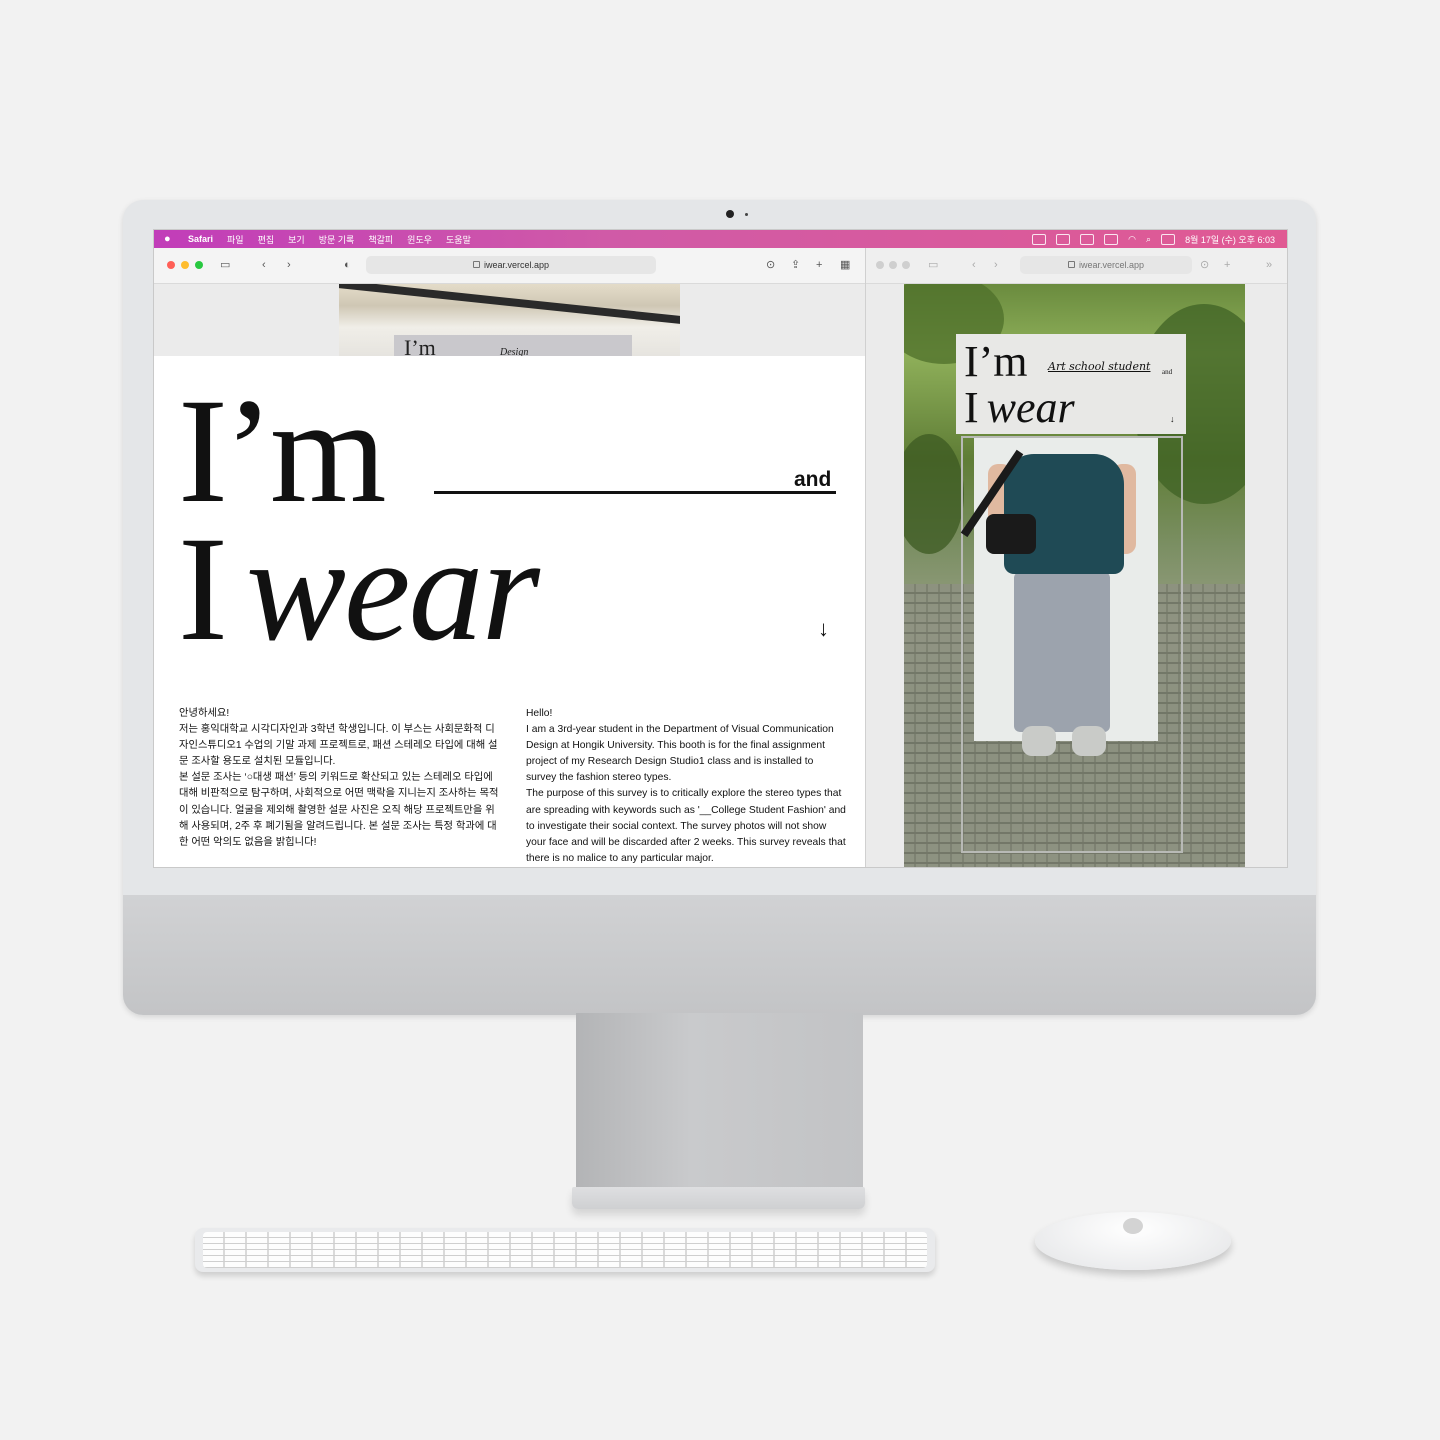 This screenshot has height=1440, width=1440. What do you see at coordinates (718, 1198) in the screenshot?
I see `imac-foot` at bounding box center [718, 1198].